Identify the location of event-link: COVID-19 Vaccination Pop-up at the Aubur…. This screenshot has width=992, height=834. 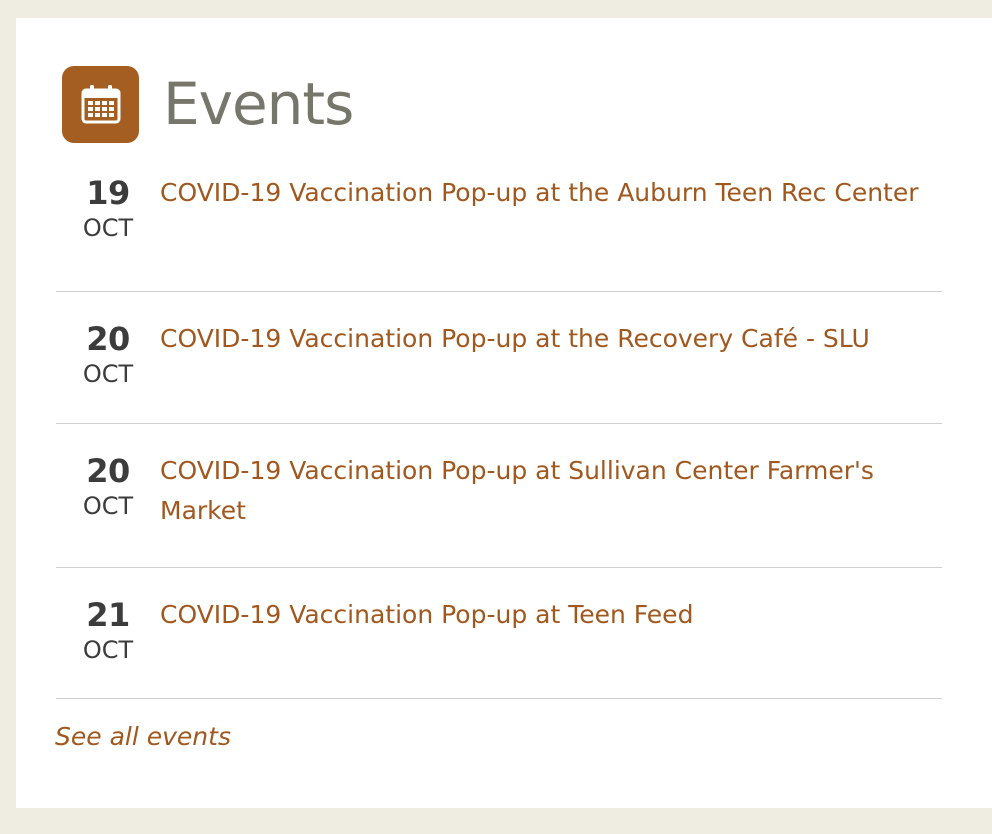
(540, 232).